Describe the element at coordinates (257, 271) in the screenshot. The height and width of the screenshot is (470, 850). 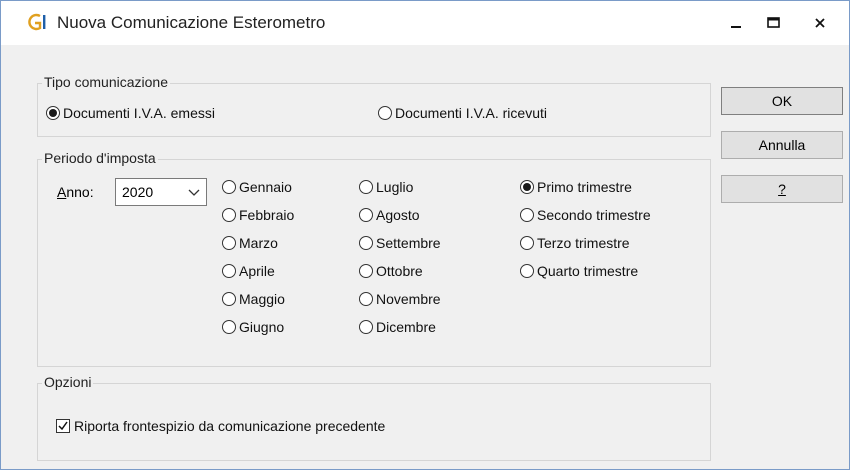
I see `radio-label: Aprile` at that location.